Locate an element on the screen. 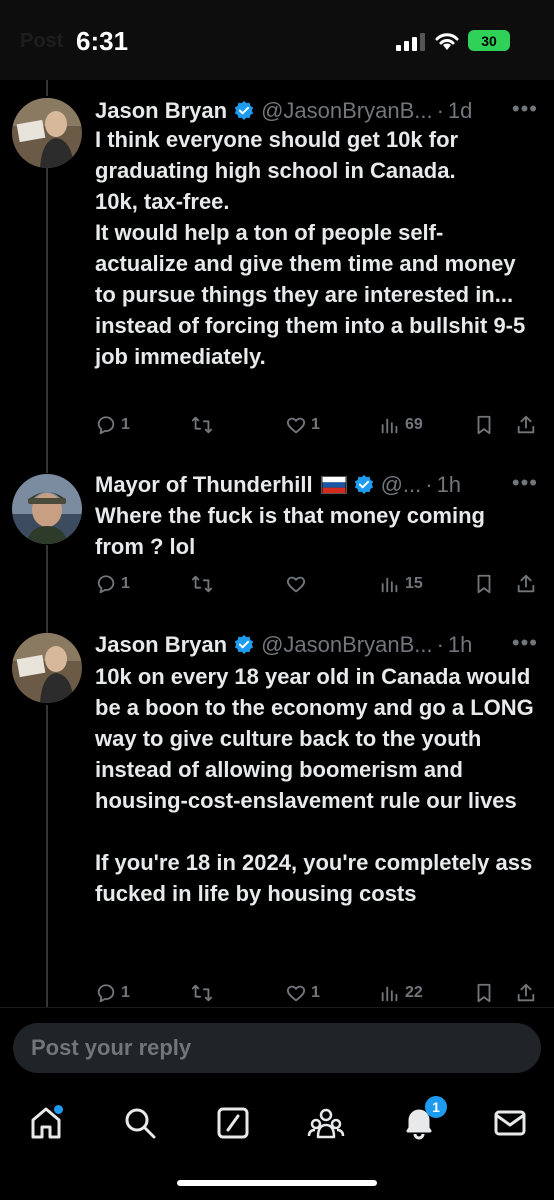 Image resolution: width=554 pixels, height=1200 pixels. reply-bar is located at coordinates (277, 1047).